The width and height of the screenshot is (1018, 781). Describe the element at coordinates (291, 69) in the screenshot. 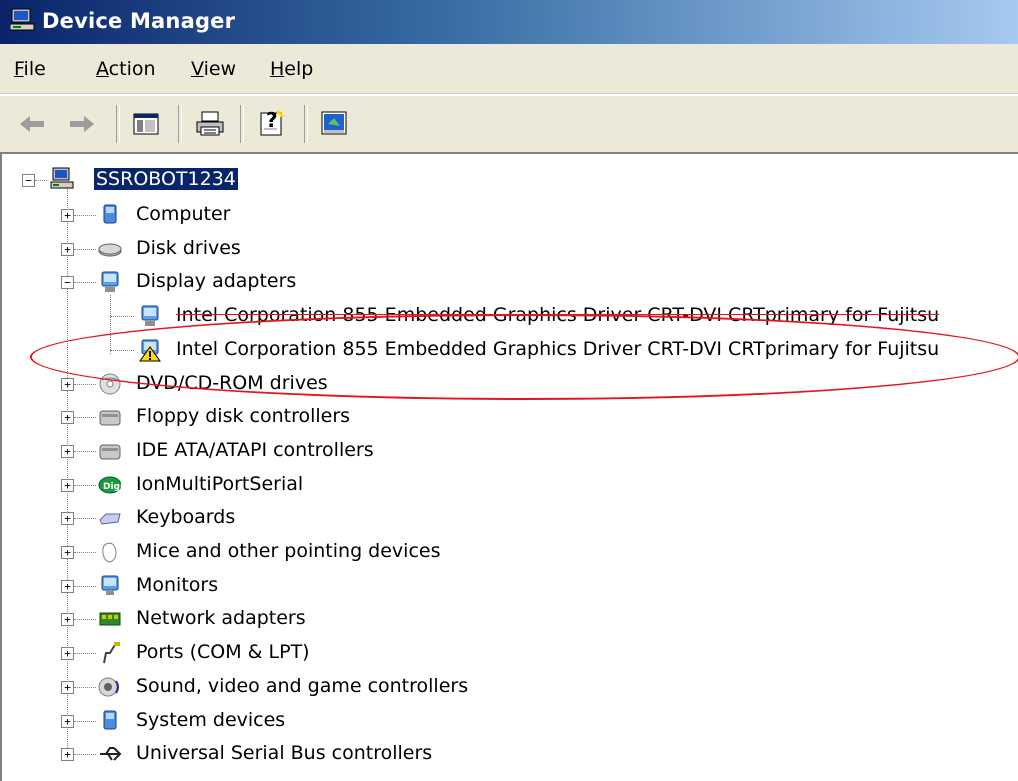

I see `menu-help: Help` at that location.